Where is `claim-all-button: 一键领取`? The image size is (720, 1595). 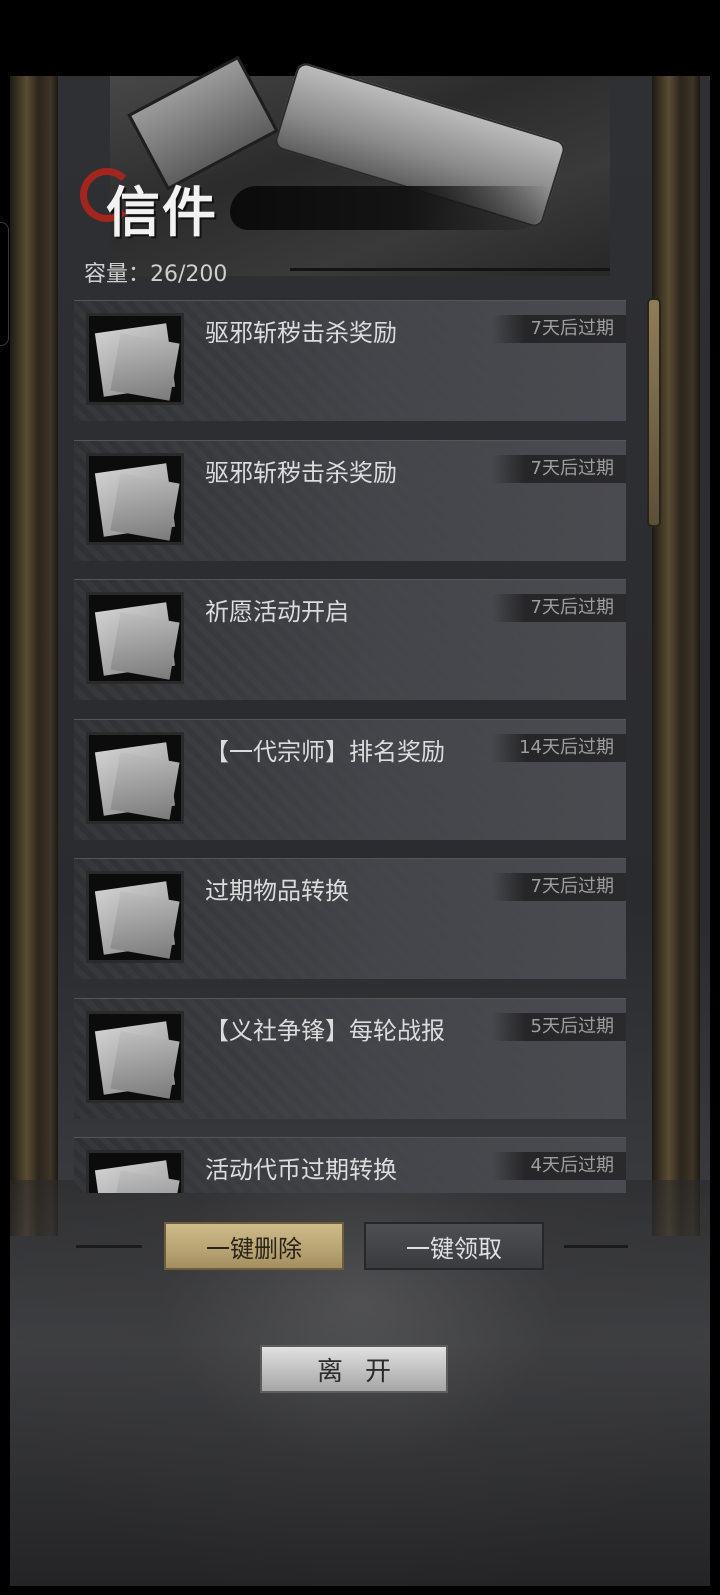 claim-all-button: 一键领取 is located at coordinates (454, 1246).